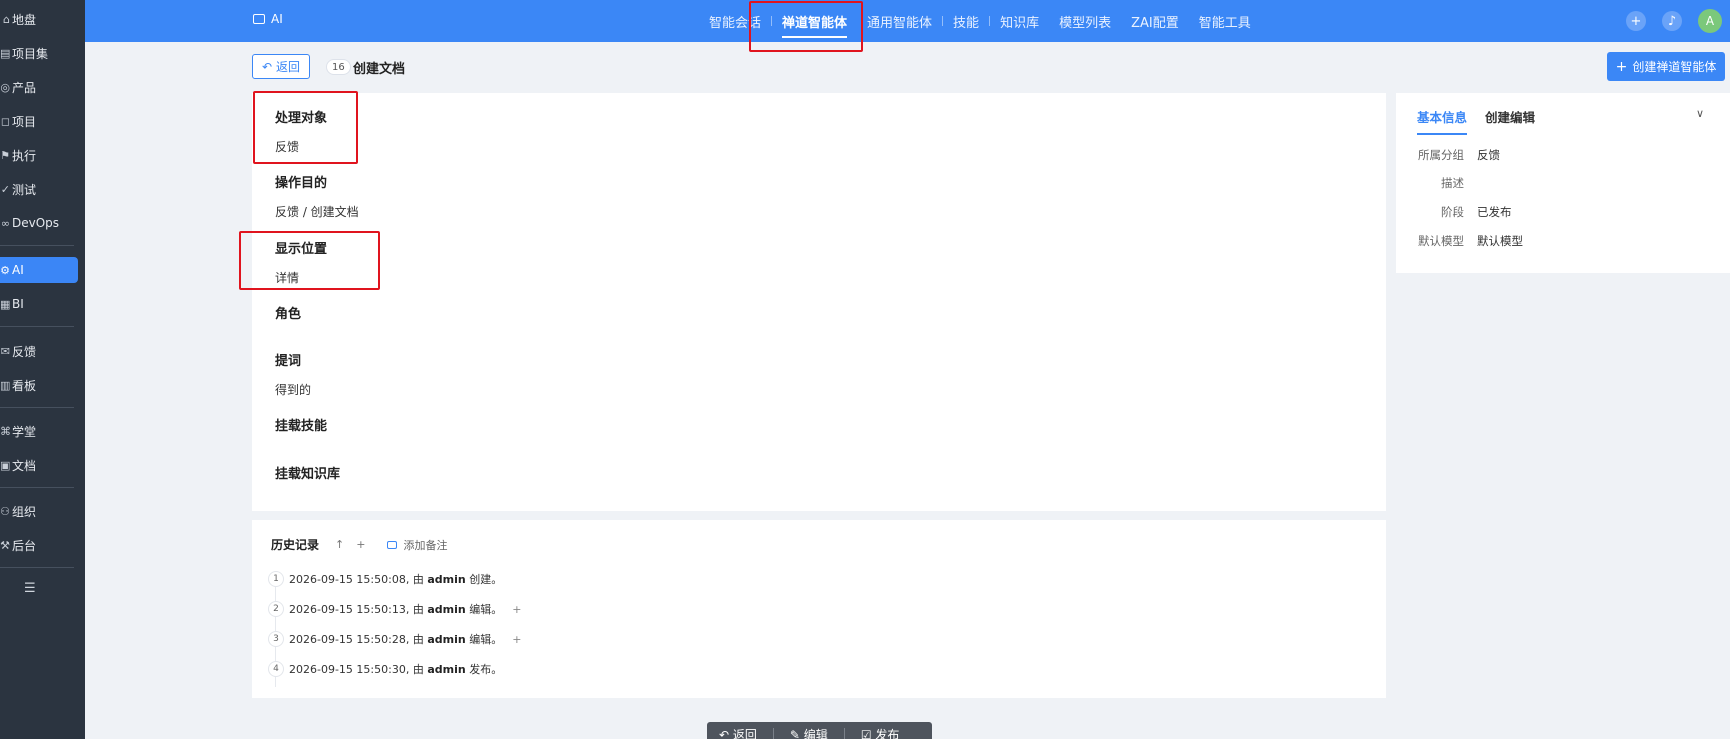 The height and width of the screenshot is (739, 1730). I want to click on sidebar-item-label: AI, so click(18, 270).